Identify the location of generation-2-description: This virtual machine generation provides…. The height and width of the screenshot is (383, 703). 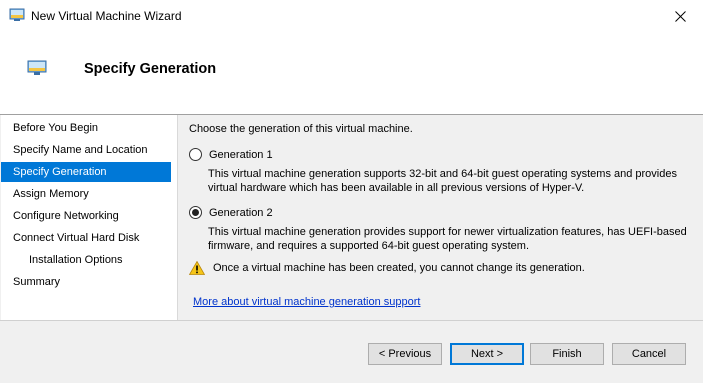
(447, 239).